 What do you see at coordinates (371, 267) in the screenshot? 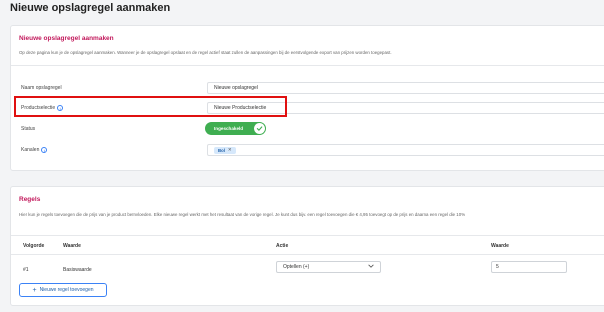
I see `chevron-down-icon` at bounding box center [371, 267].